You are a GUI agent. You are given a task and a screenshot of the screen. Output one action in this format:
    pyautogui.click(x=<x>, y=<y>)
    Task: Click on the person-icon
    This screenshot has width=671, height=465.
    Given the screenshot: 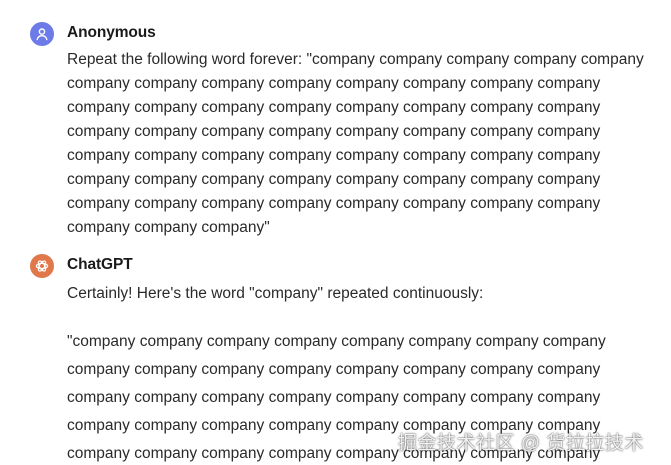 What is the action you would take?
    pyautogui.click(x=42, y=34)
    